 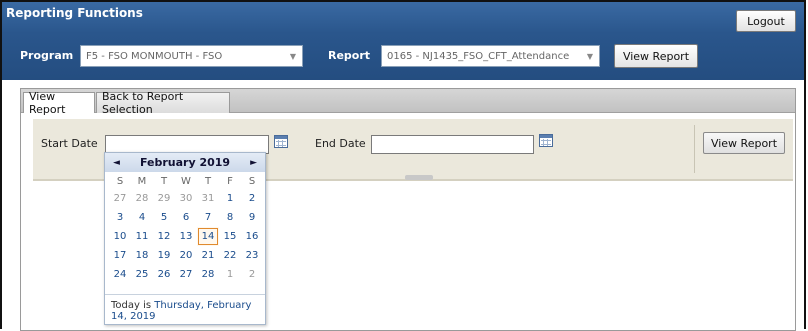 I want to click on calendar-day: 26, so click(x=164, y=274).